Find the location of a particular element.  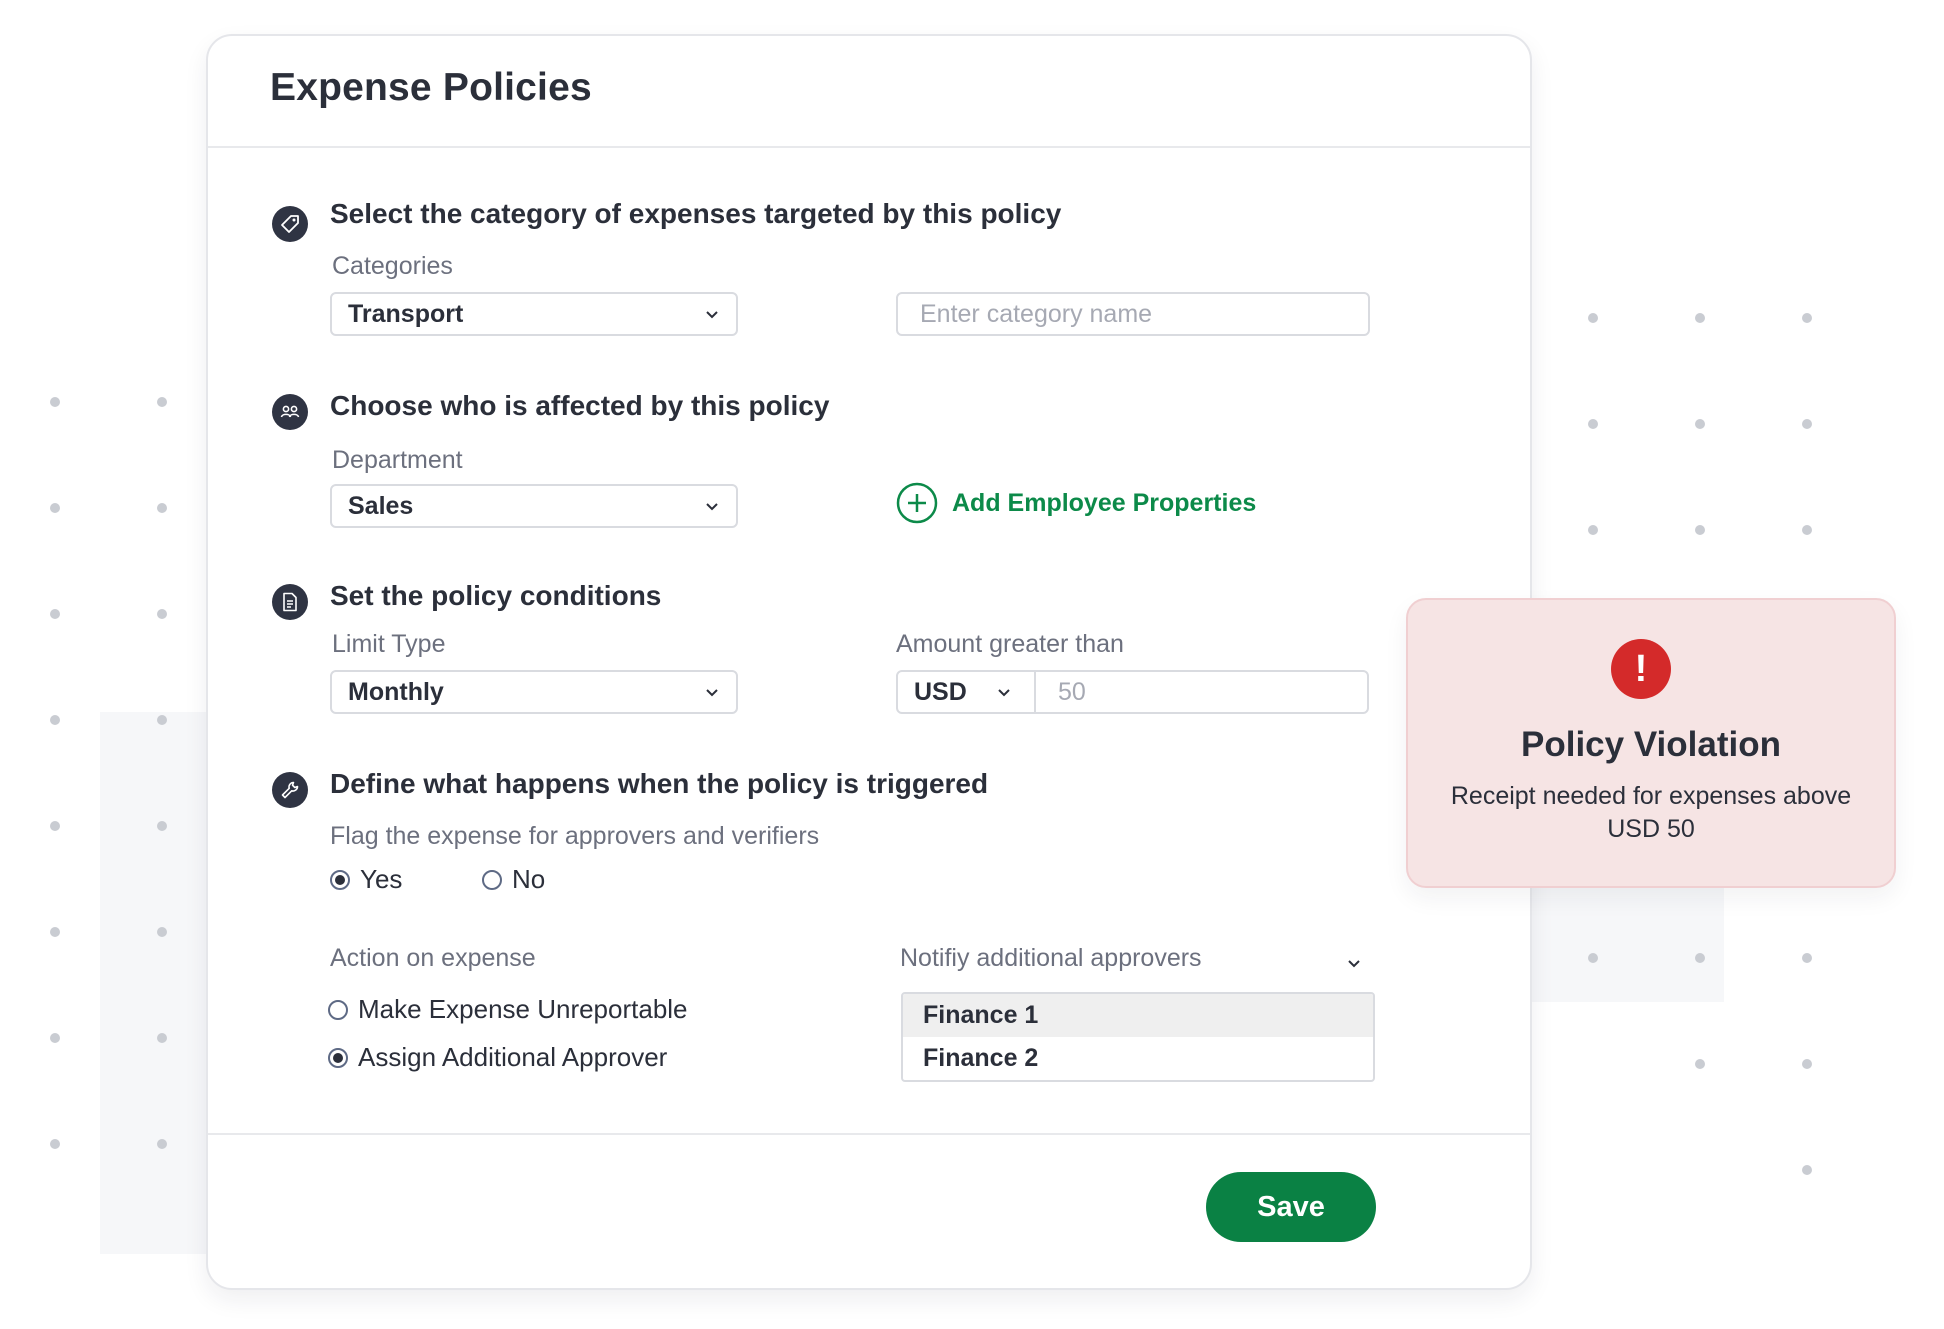

background-panel-right is located at coordinates (1626, 941).